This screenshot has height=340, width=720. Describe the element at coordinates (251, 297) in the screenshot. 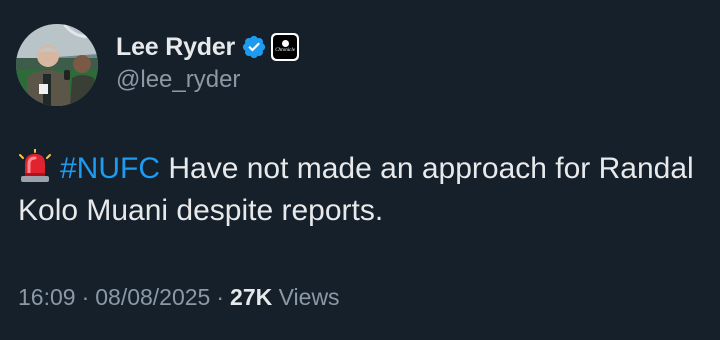

I see `views-count: 27K` at that location.